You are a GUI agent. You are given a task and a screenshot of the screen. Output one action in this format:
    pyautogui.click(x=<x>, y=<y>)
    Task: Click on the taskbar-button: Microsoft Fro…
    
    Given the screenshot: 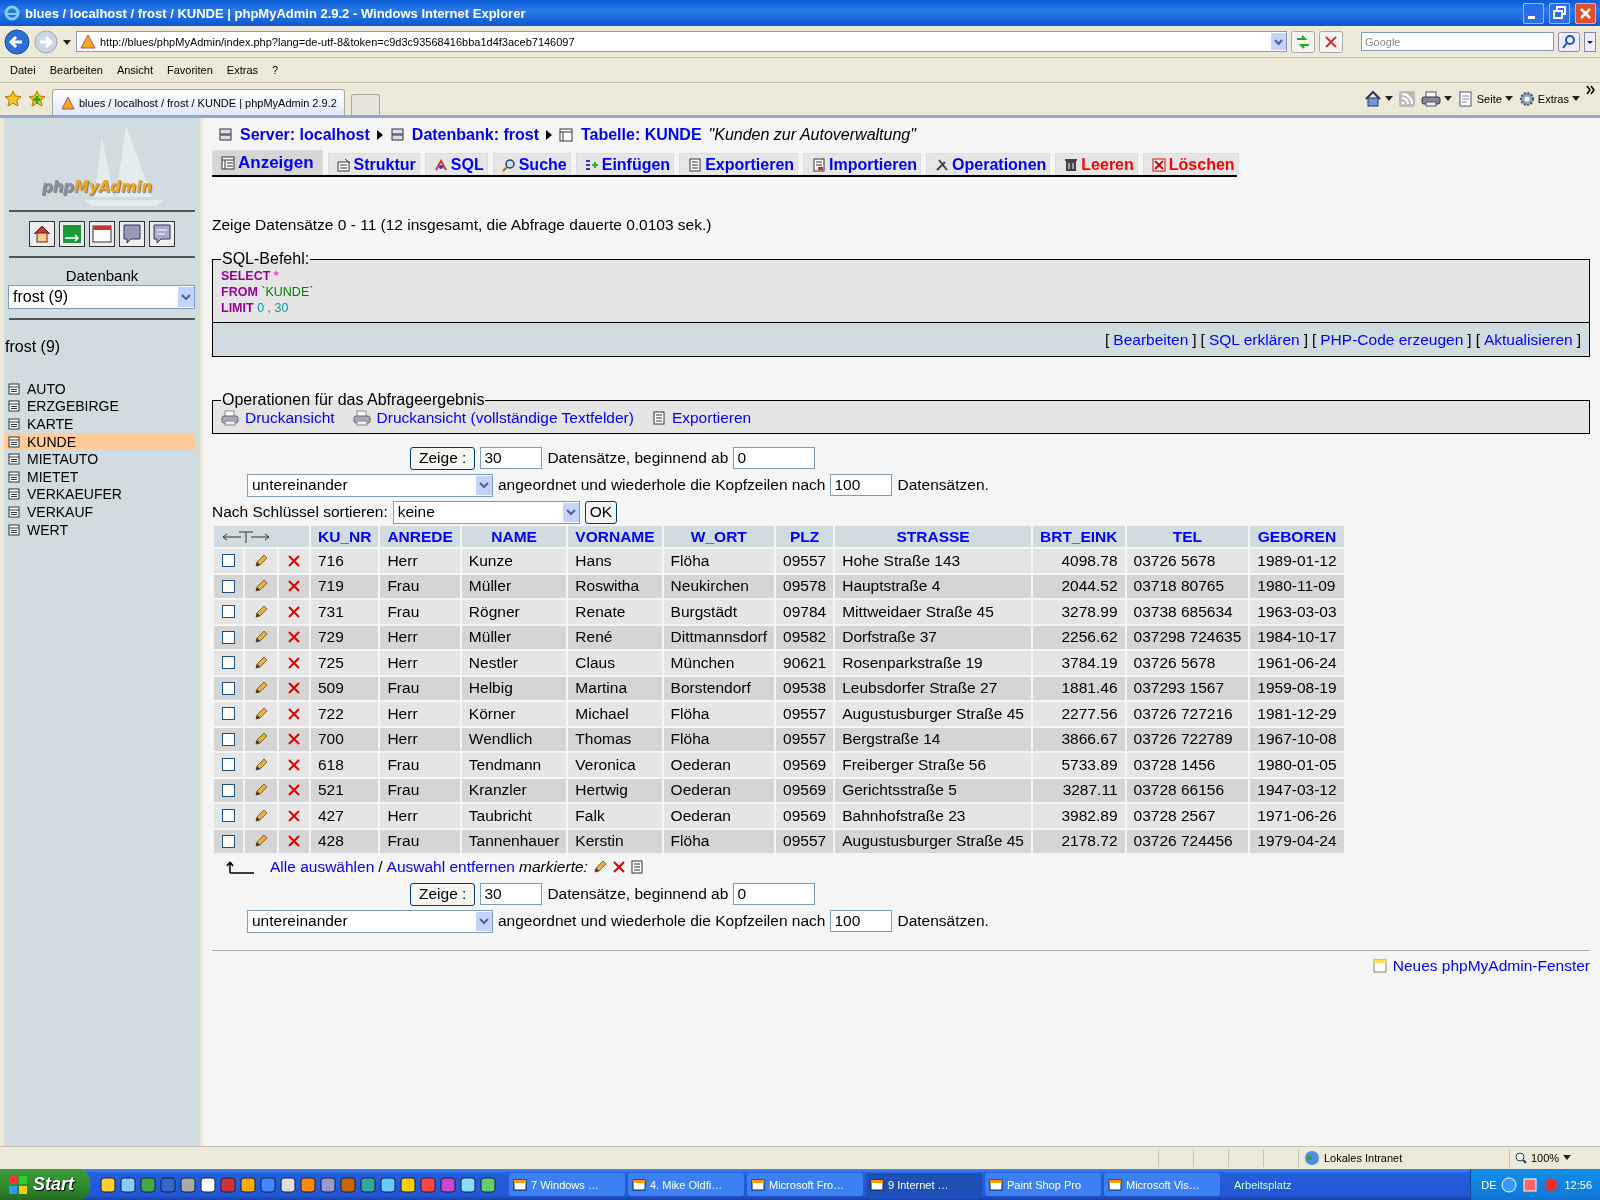 What is the action you would take?
    pyautogui.click(x=805, y=1184)
    